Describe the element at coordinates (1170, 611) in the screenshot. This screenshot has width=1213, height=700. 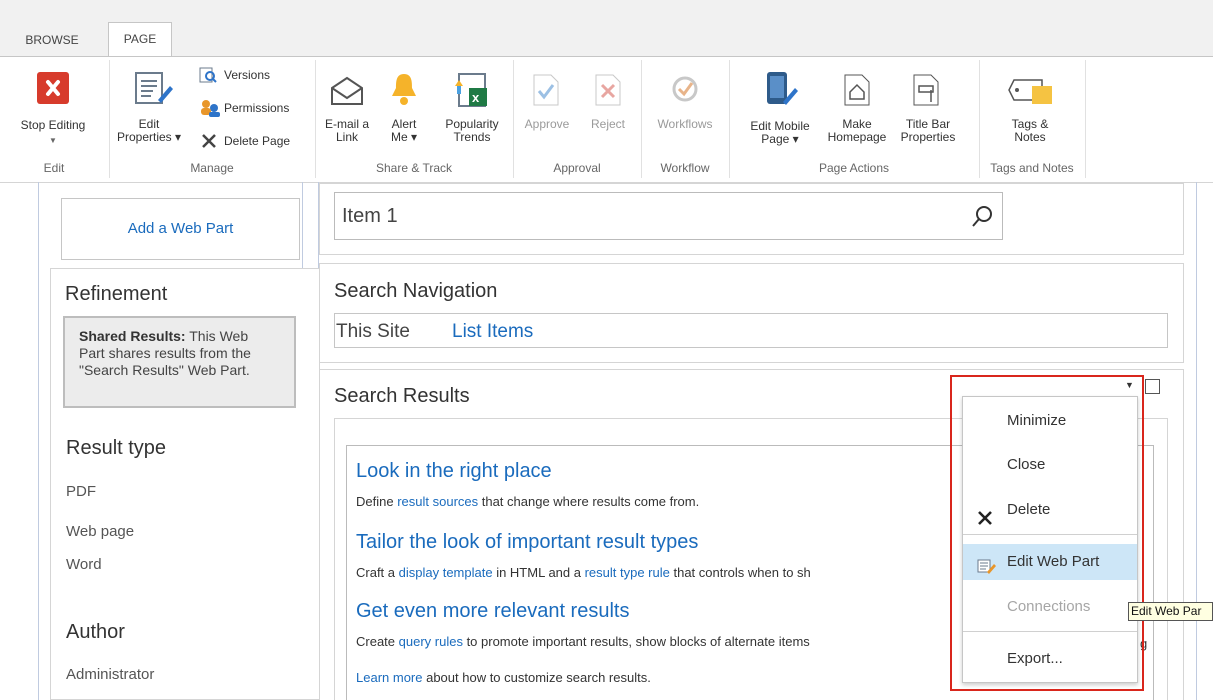
I see `tooltip: Edit Web Par` at that location.